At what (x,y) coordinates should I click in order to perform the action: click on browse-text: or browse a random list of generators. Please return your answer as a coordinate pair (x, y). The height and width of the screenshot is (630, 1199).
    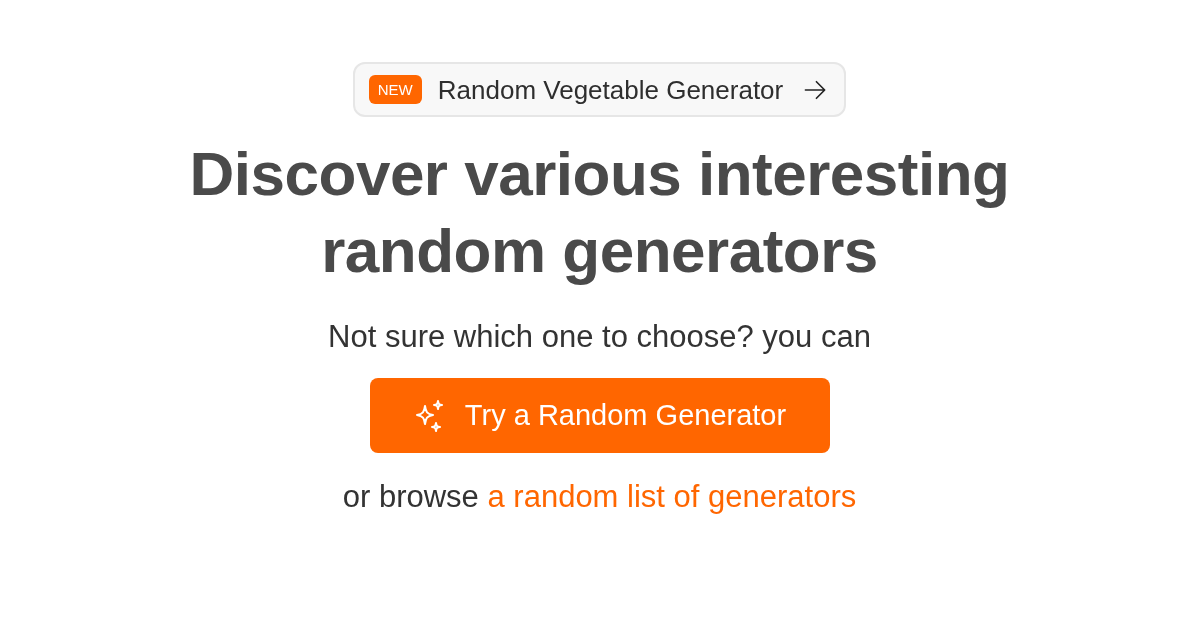
    Looking at the image, I should click on (599, 497).